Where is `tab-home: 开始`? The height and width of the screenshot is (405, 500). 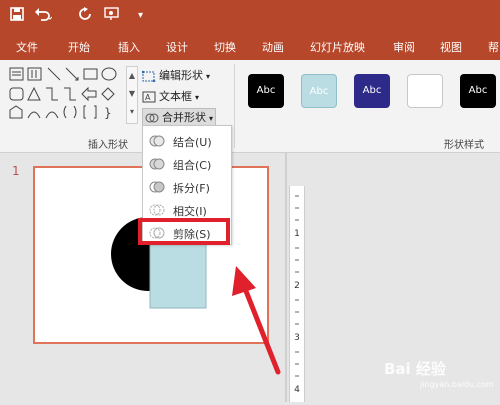 tab-home: 开始 is located at coordinates (79, 47).